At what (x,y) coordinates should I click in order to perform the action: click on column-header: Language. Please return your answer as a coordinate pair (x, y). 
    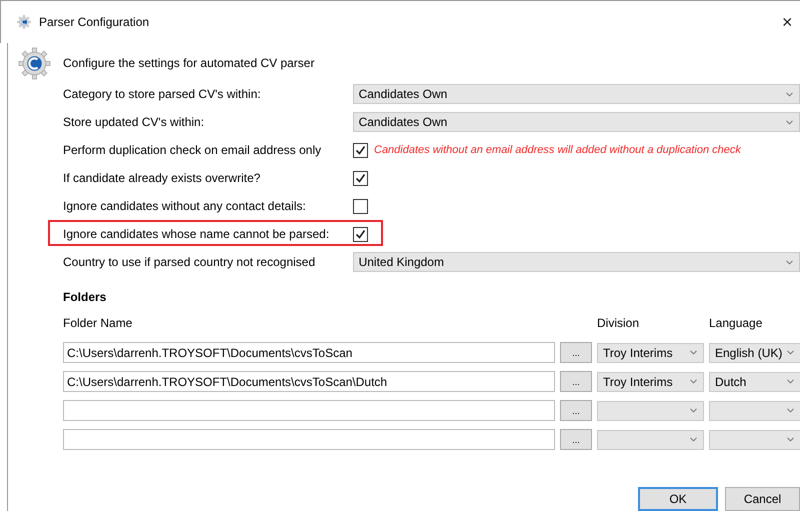
    Looking at the image, I should click on (736, 324).